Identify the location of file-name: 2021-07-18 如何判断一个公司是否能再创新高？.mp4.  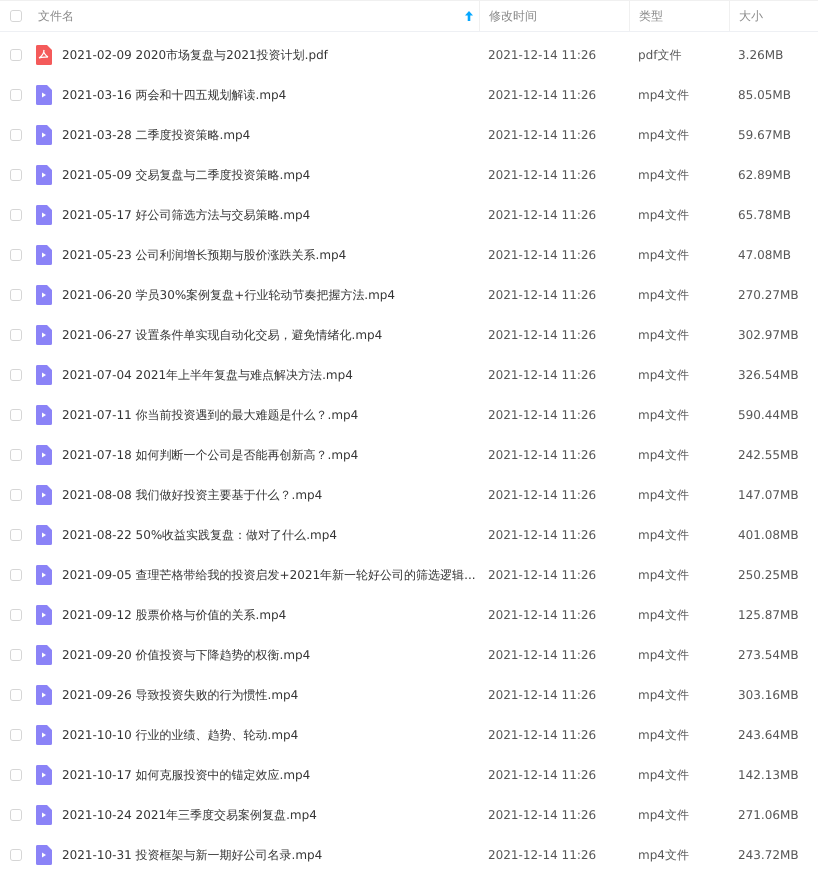
(210, 455).